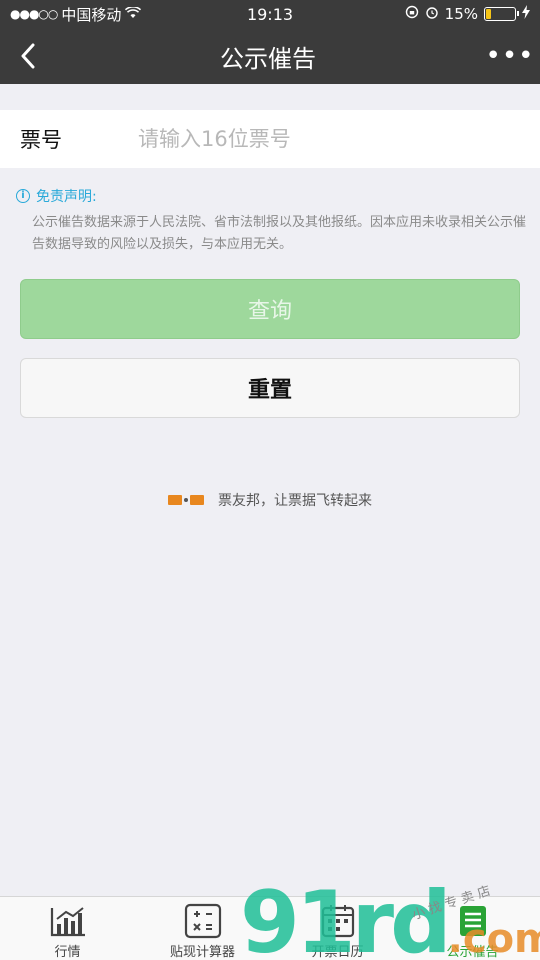 This screenshot has width=540, height=960. Describe the element at coordinates (461, 14) in the screenshot. I see `battery-percent: 15%` at that location.